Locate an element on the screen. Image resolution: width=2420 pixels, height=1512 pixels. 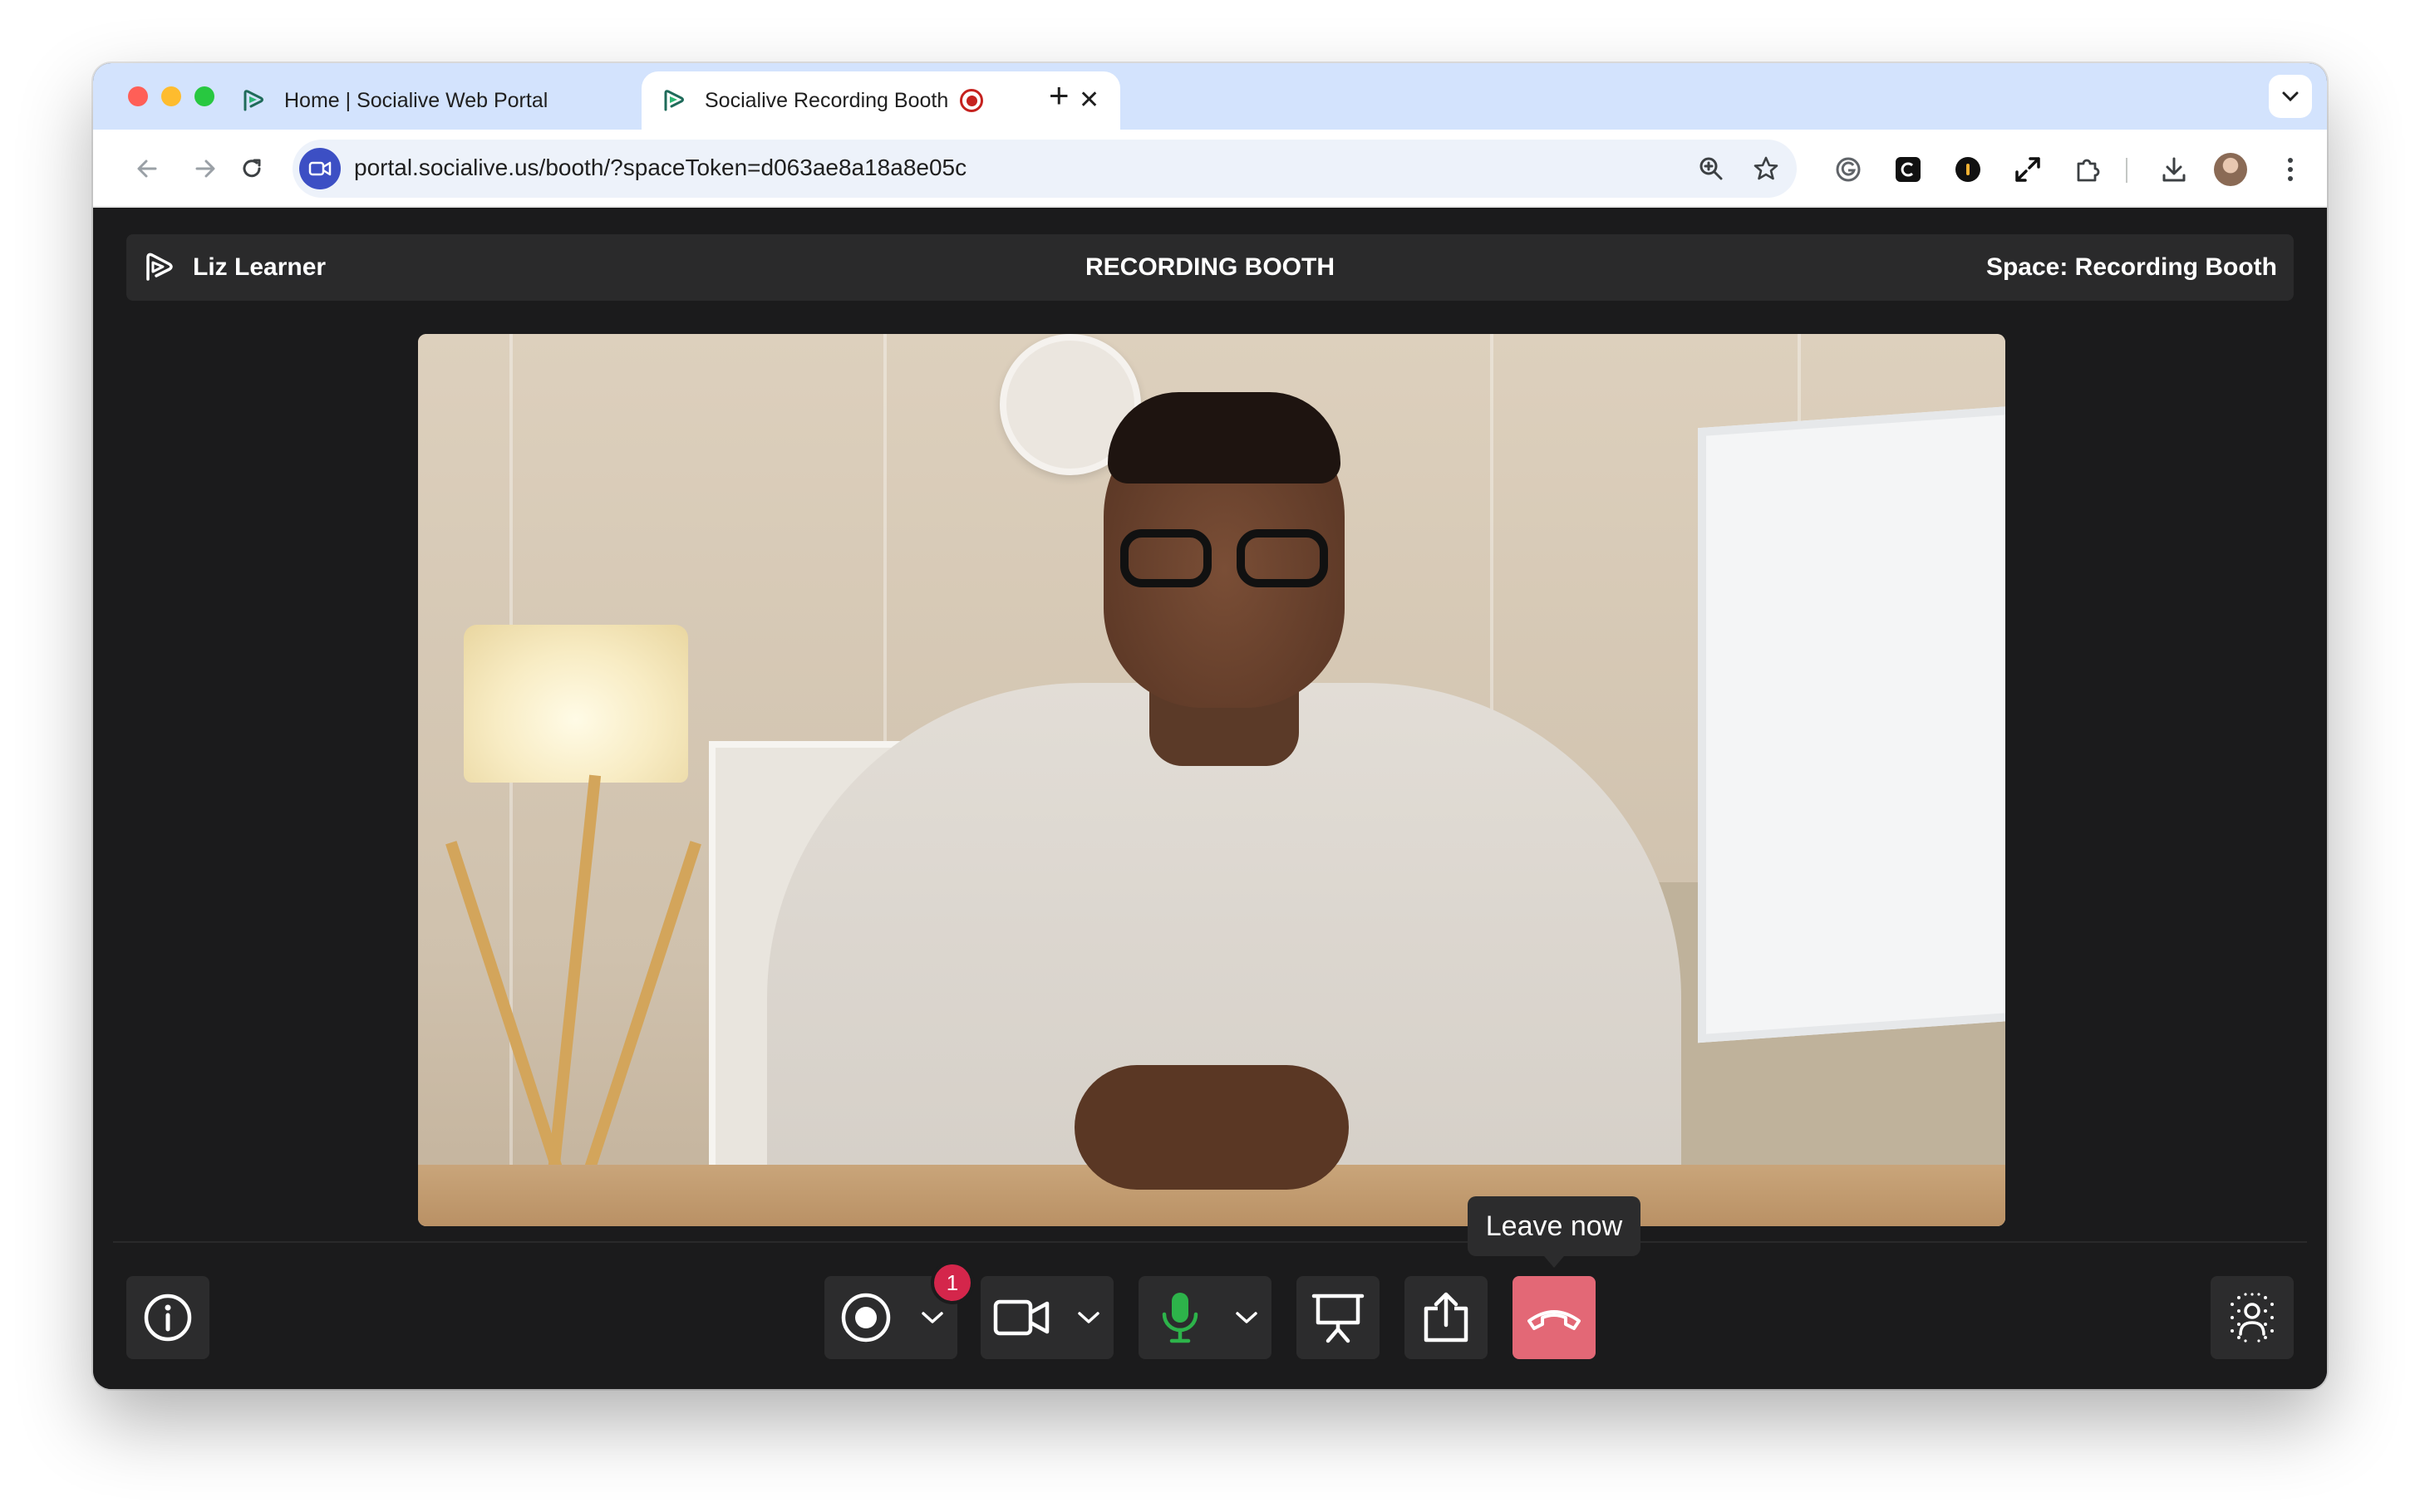
presentation-icon is located at coordinates (1338, 1318).